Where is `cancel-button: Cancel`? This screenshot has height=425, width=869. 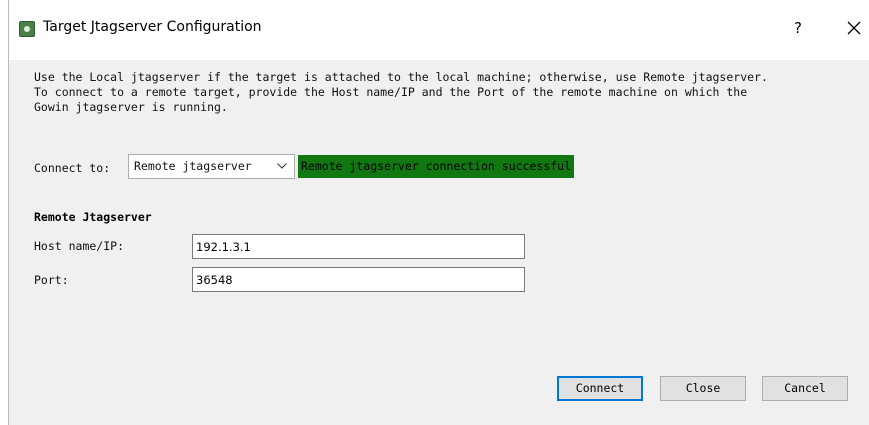
cancel-button: Cancel is located at coordinates (805, 388).